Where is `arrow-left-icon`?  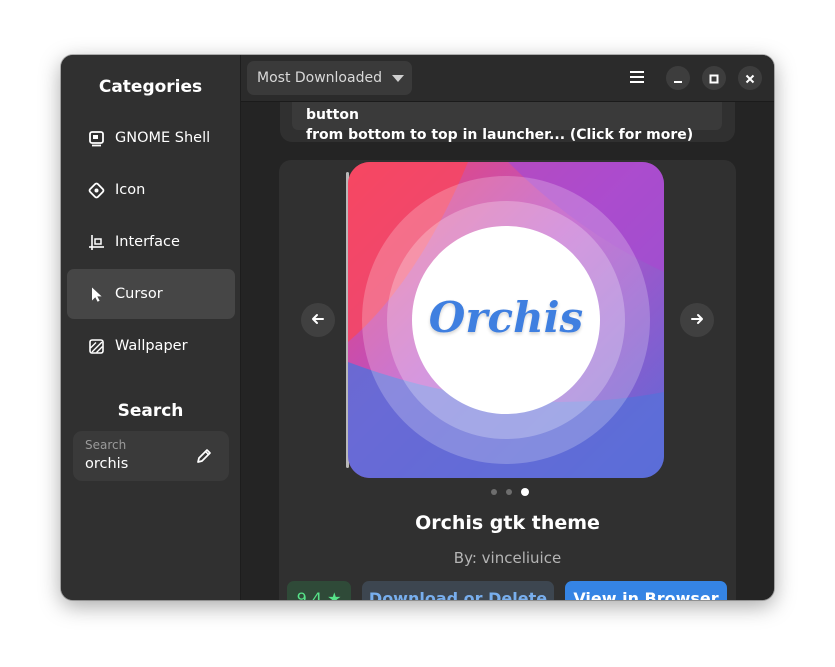
arrow-left-icon is located at coordinates (318, 320).